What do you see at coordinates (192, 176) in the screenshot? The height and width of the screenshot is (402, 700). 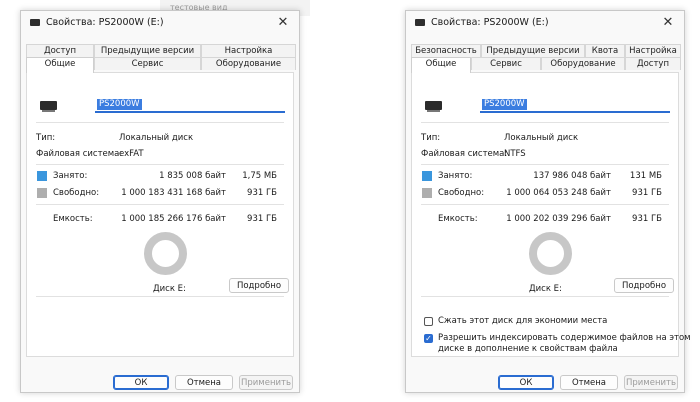 I see `used-bytes: 1 835 008 байт` at bounding box center [192, 176].